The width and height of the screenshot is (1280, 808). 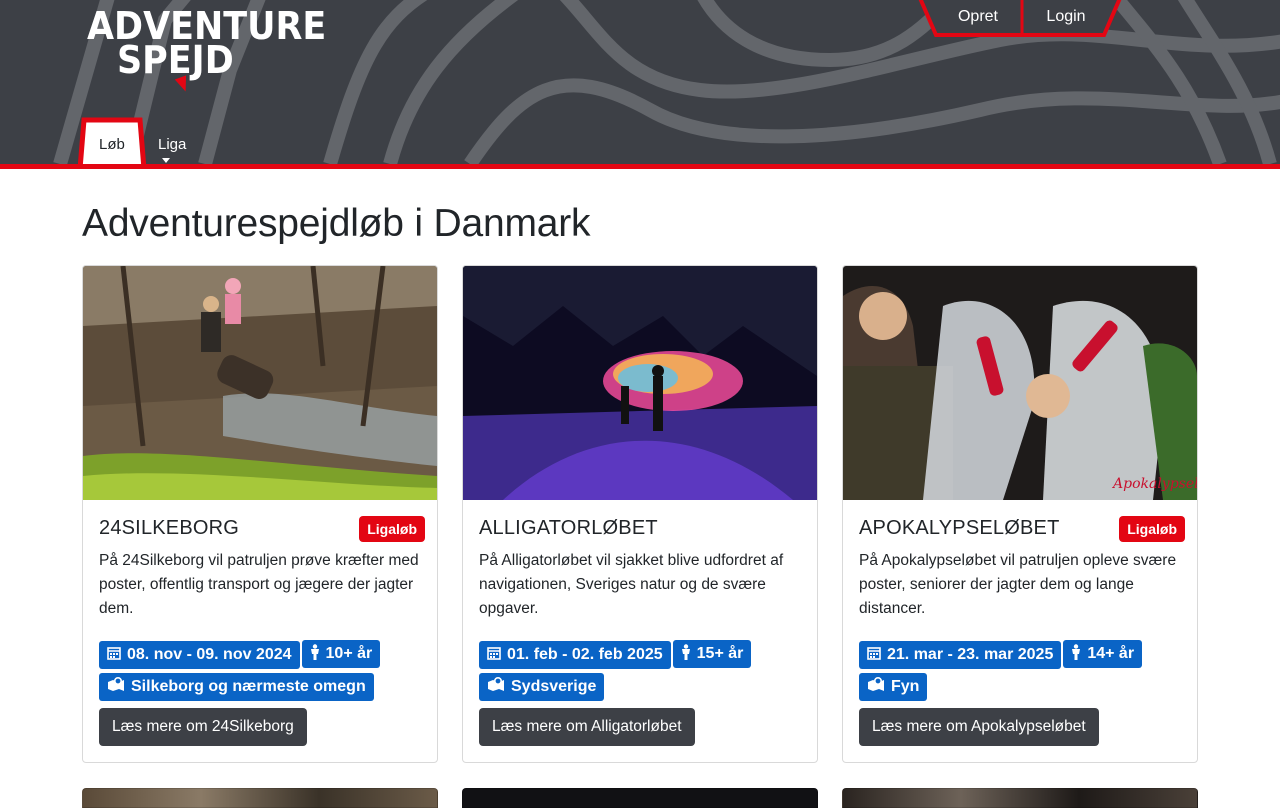 I want to click on logo-line-2: SPEJD, so click(x=175, y=60).